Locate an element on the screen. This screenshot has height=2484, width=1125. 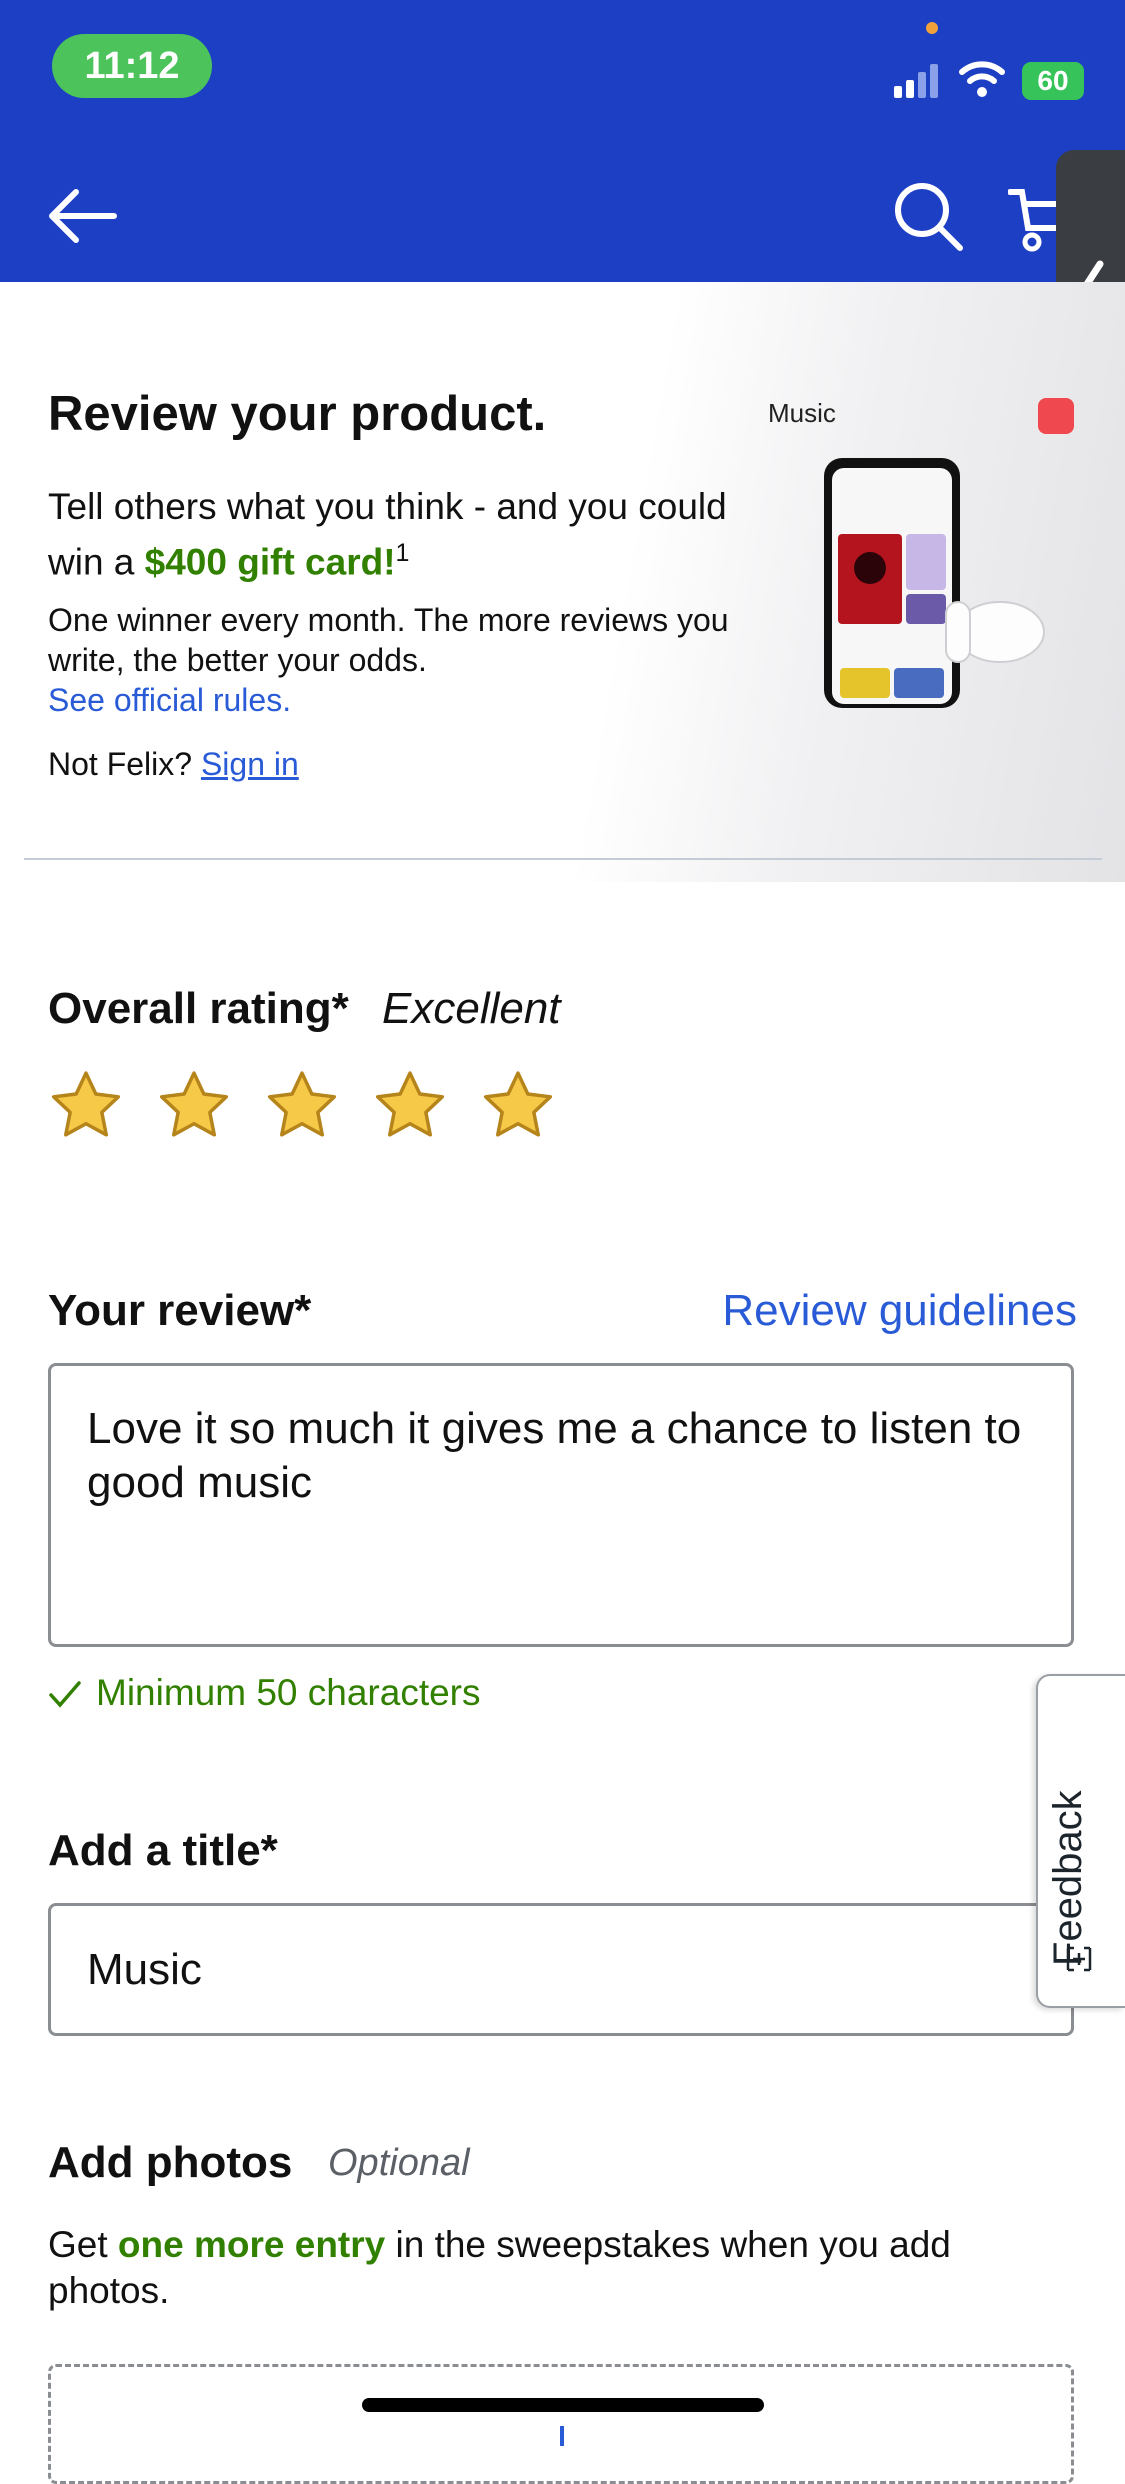
add-photos-label: Add photos is located at coordinates (170, 2162).